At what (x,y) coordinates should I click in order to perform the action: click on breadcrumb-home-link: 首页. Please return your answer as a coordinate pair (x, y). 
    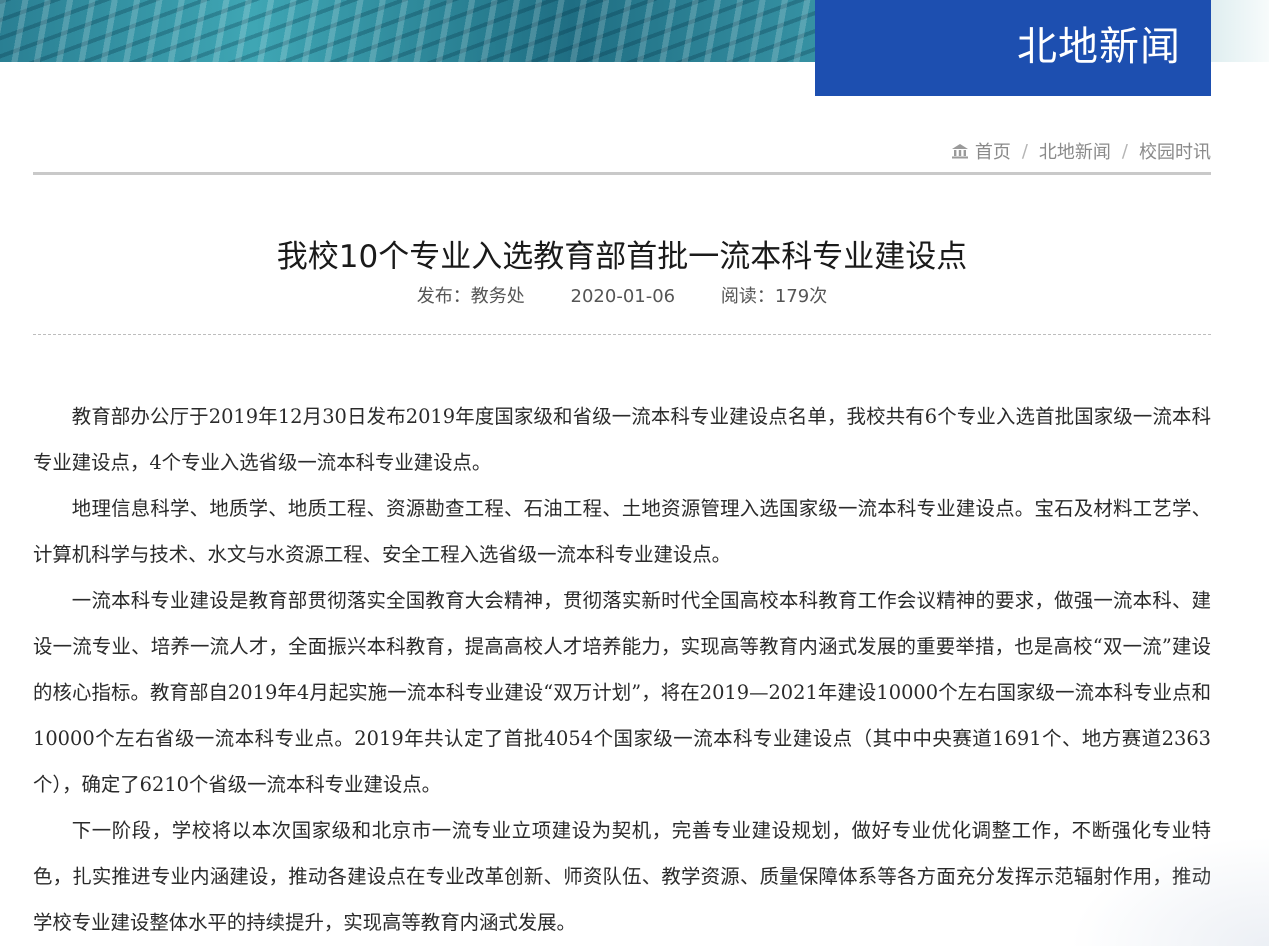
    Looking at the image, I should click on (993, 151).